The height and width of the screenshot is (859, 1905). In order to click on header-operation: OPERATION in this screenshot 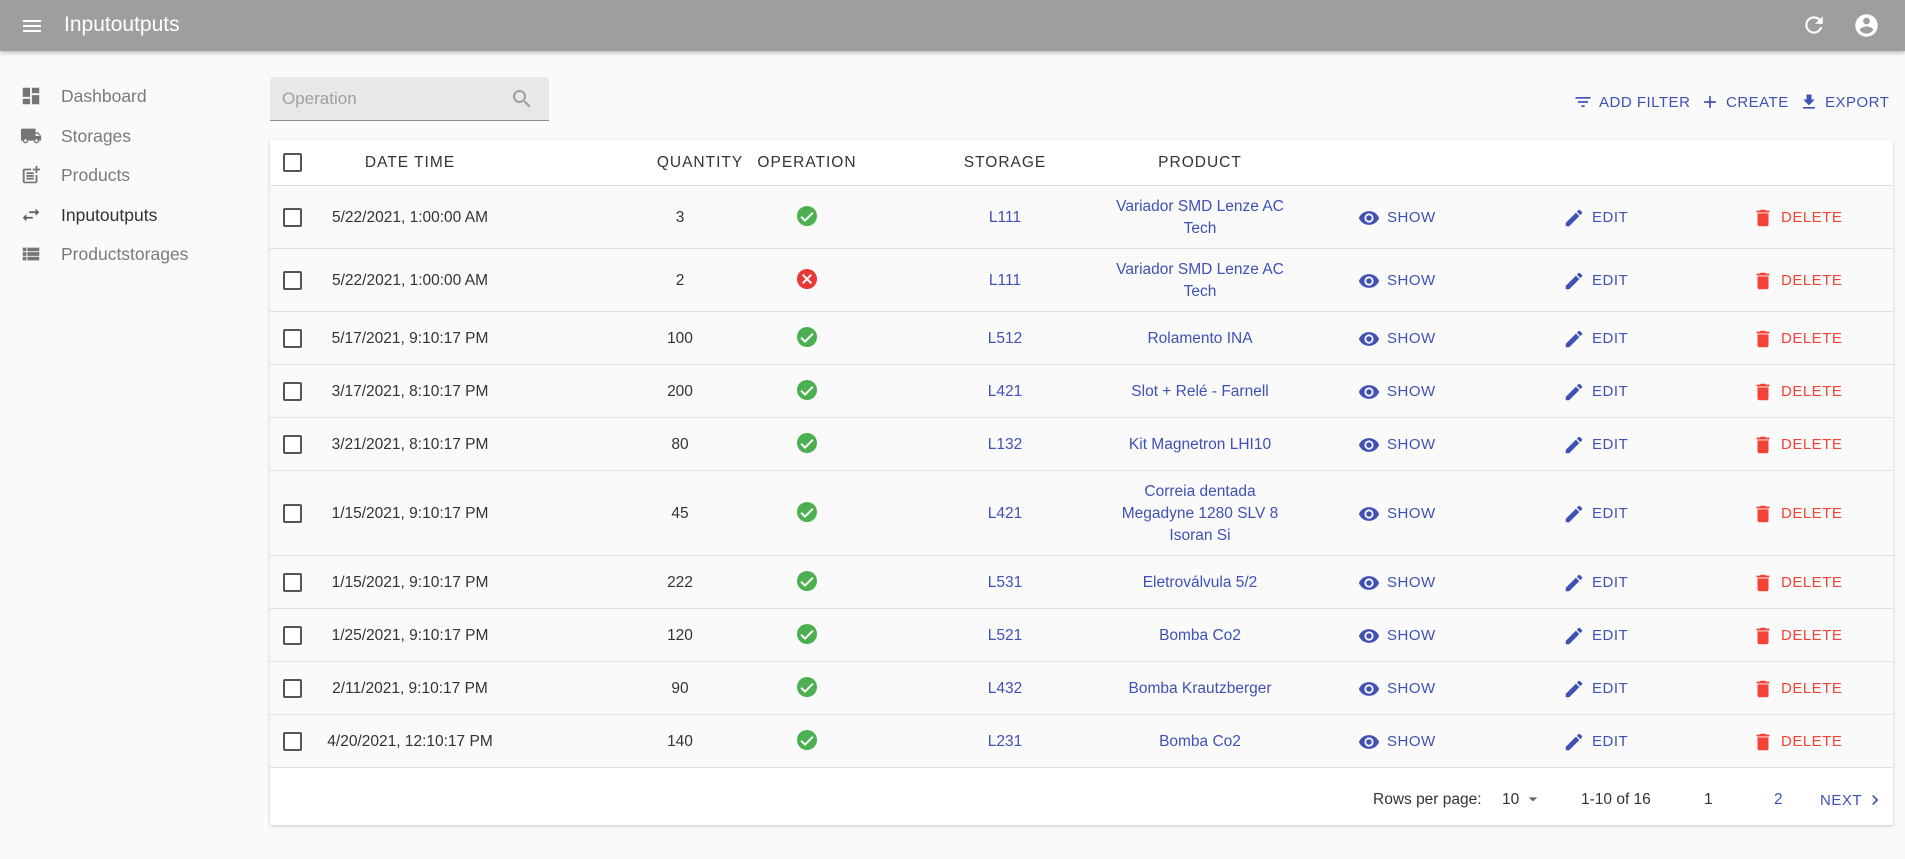, I will do `click(807, 163)`.